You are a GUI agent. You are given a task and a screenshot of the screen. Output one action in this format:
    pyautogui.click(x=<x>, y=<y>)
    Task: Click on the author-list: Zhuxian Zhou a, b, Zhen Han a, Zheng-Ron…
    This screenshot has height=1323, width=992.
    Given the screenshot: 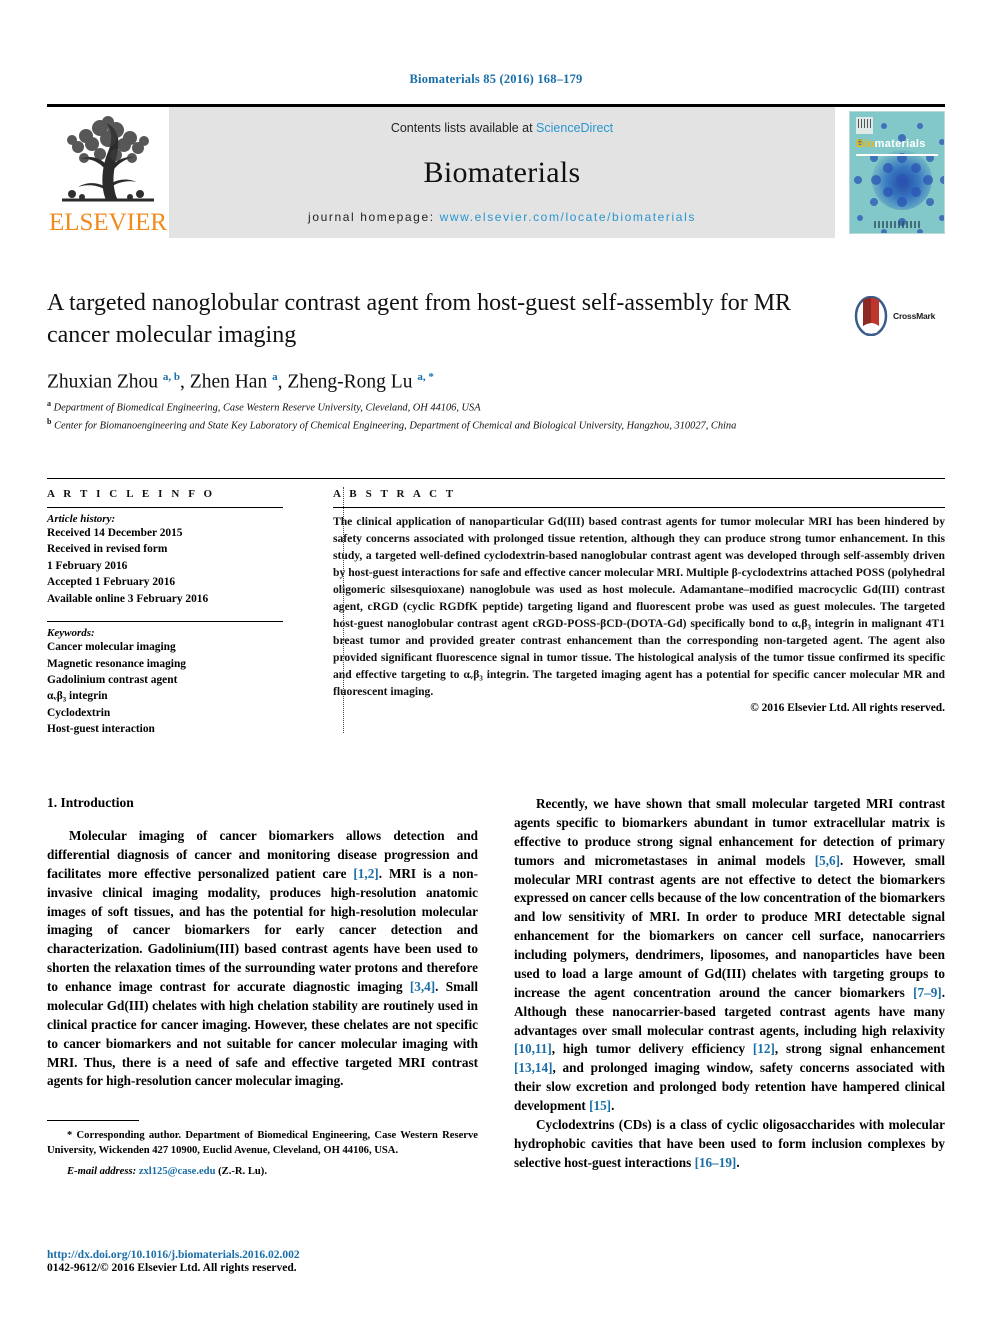 What is the action you would take?
    pyautogui.click(x=240, y=382)
    